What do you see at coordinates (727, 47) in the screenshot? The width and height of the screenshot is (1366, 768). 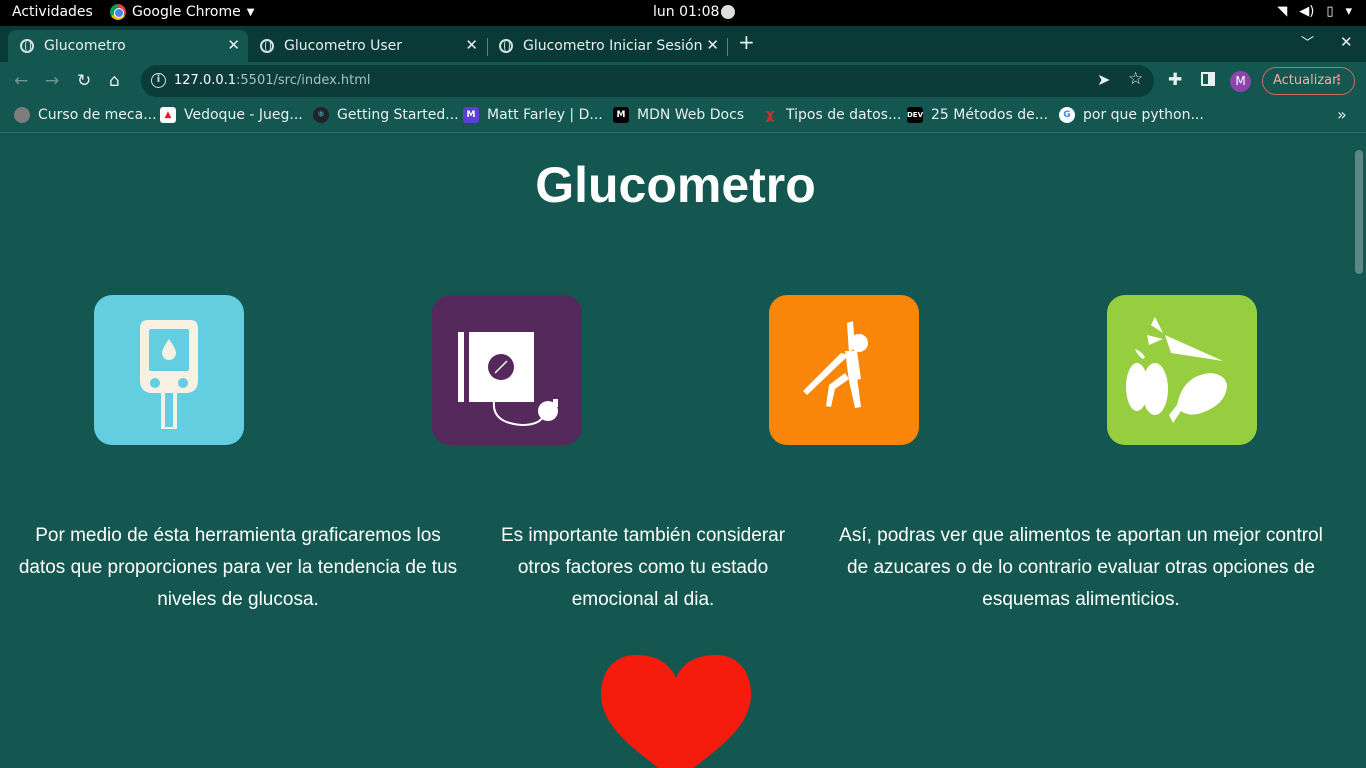 I see `tab-divider` at bounding box center [727, 47].